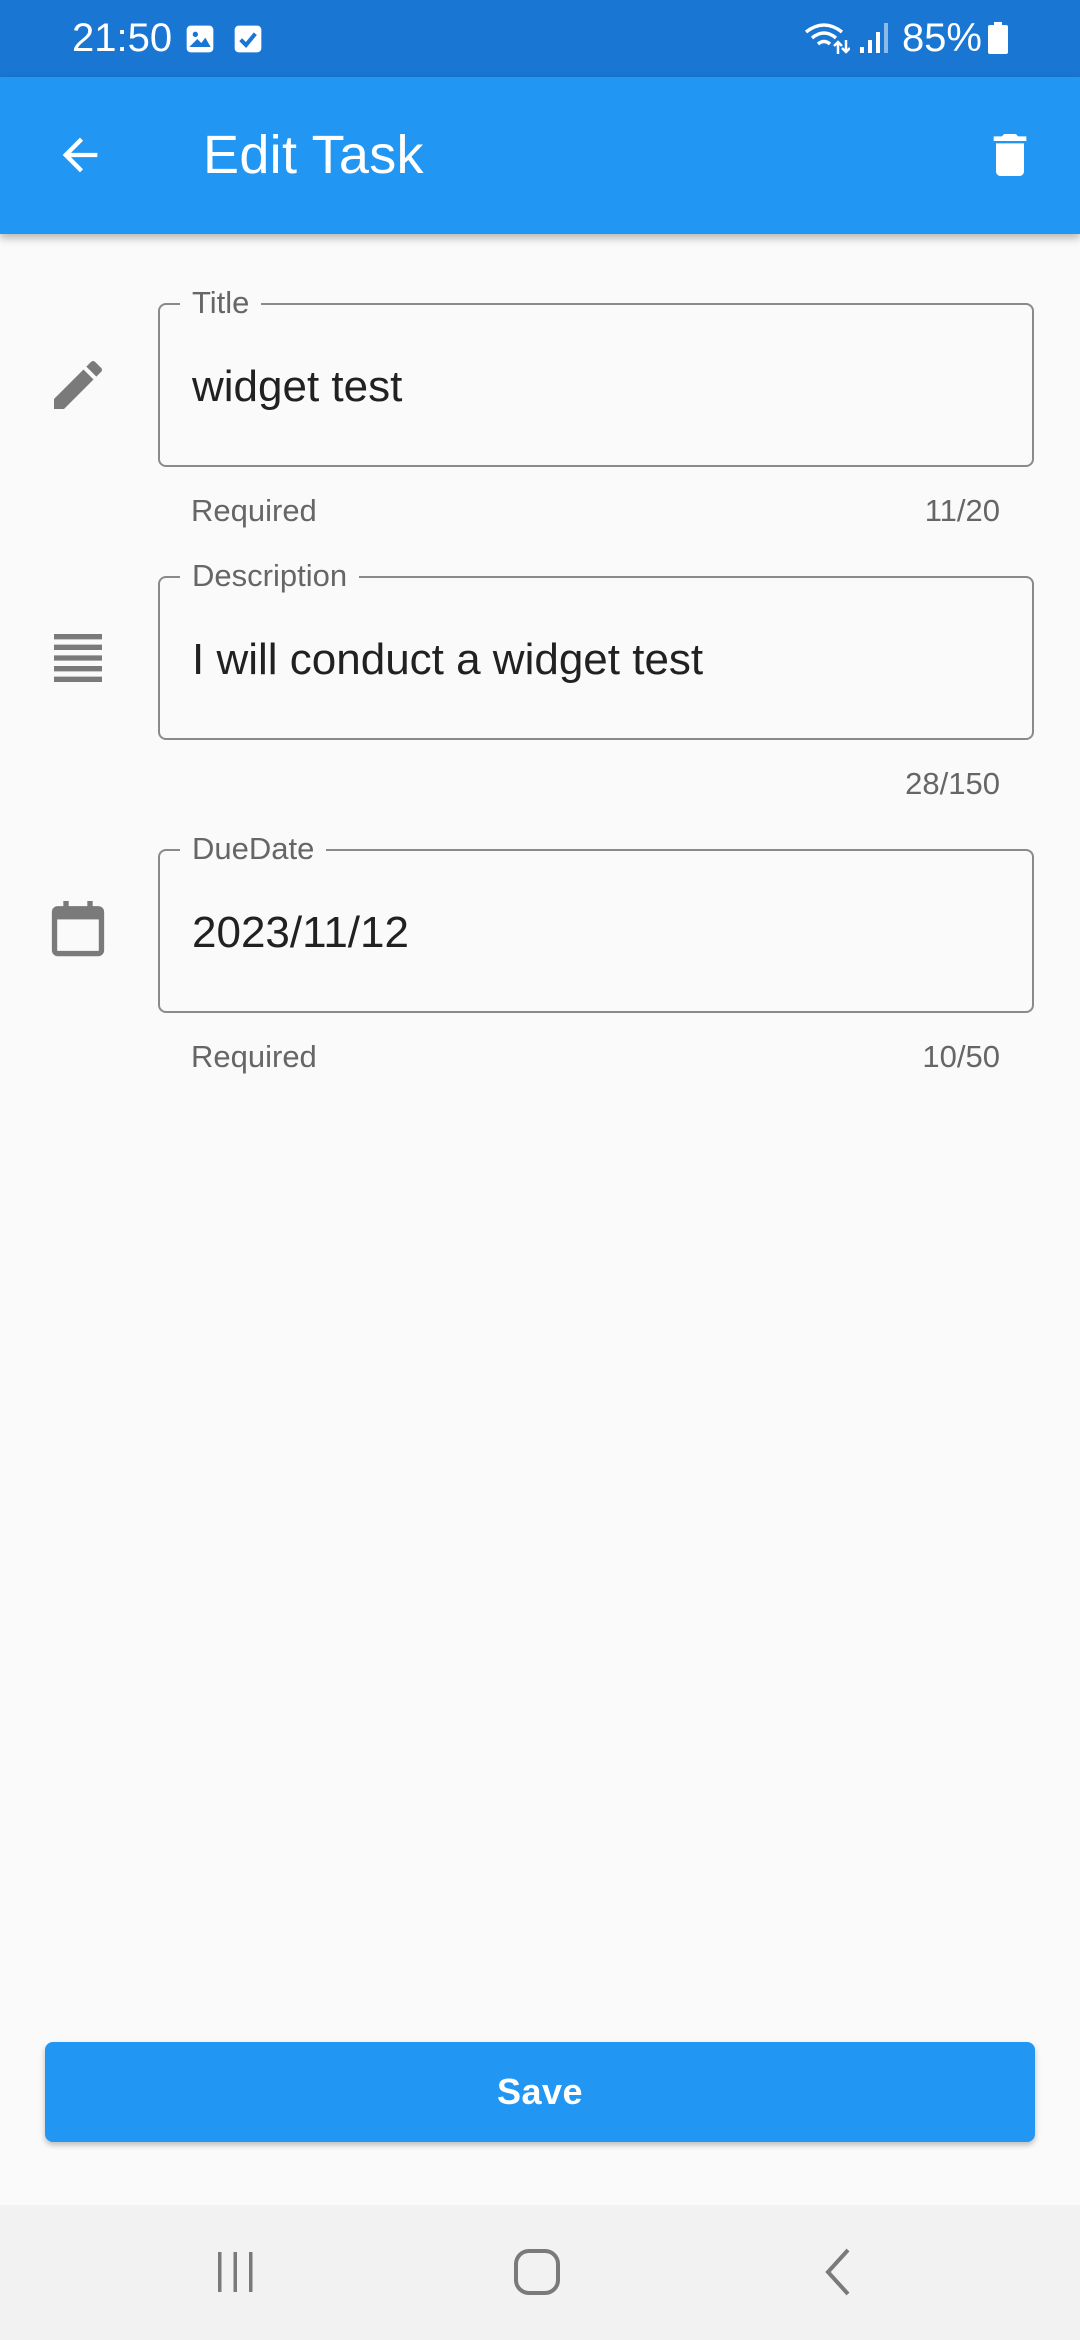 Image resolution: width=1080 pixels, height=2340 pixels. I want to click on recent-apps-button, so click(235, 2272).